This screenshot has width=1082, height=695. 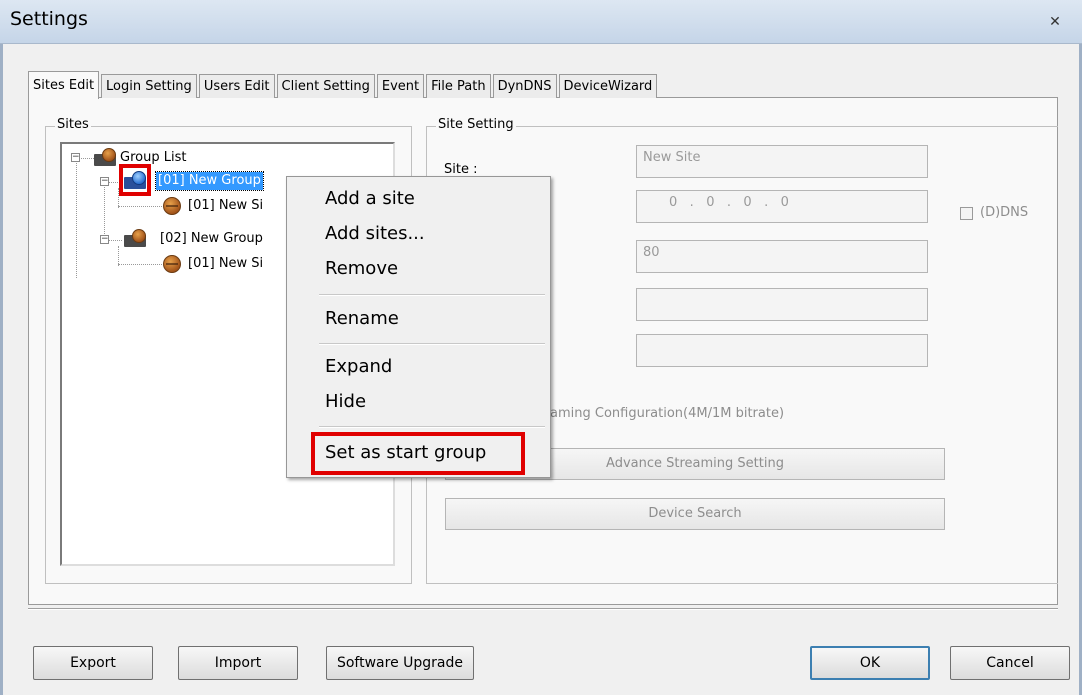 I want to click on menu-item-hide: Hide, so click(x=345, y=401).